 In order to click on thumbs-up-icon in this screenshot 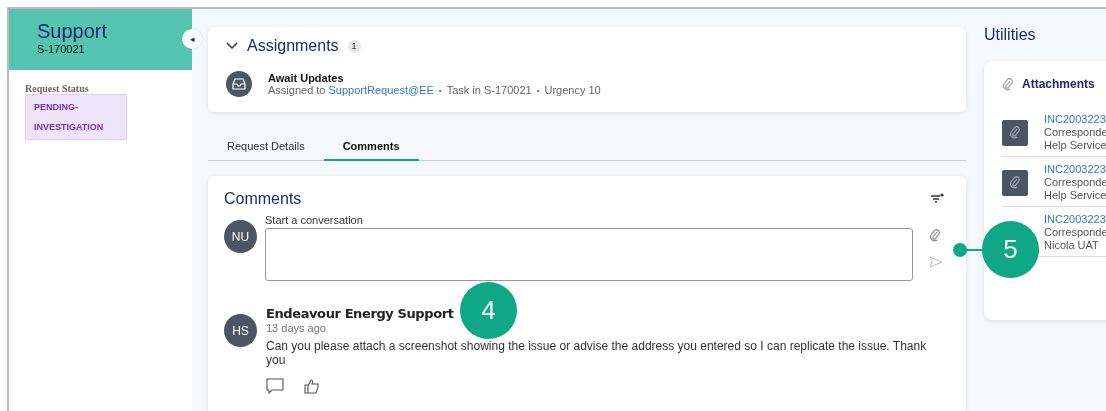, I will do `click(312, 386)`.